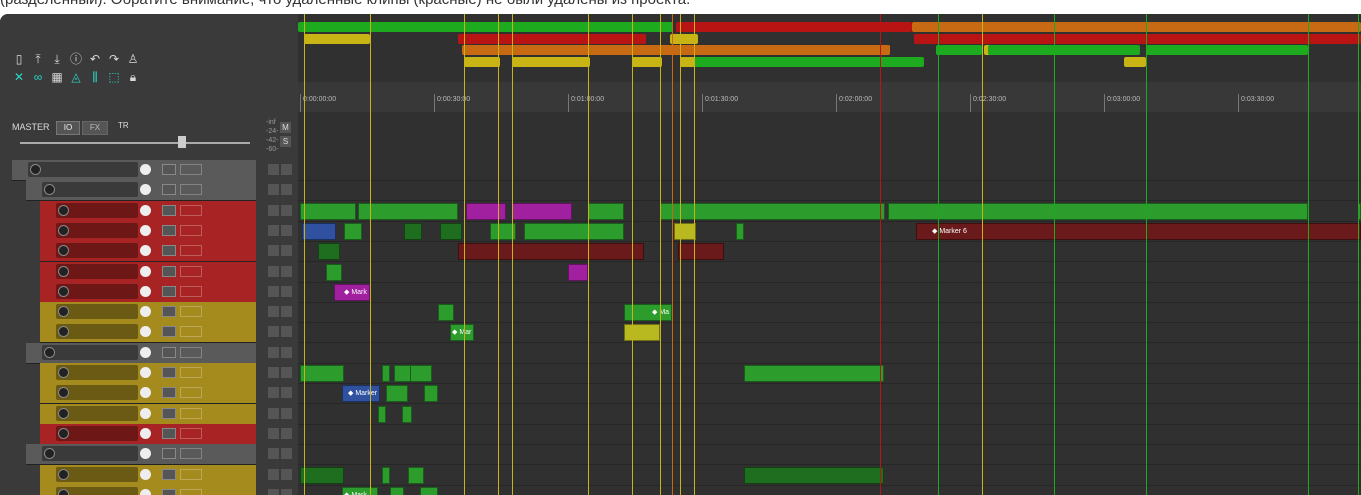 The height and width of the screenshot is (495, 1361). Describe the element at coordinates (355, 493) in the screenshot. I see `project-marker: ◆ Mark` at that location.